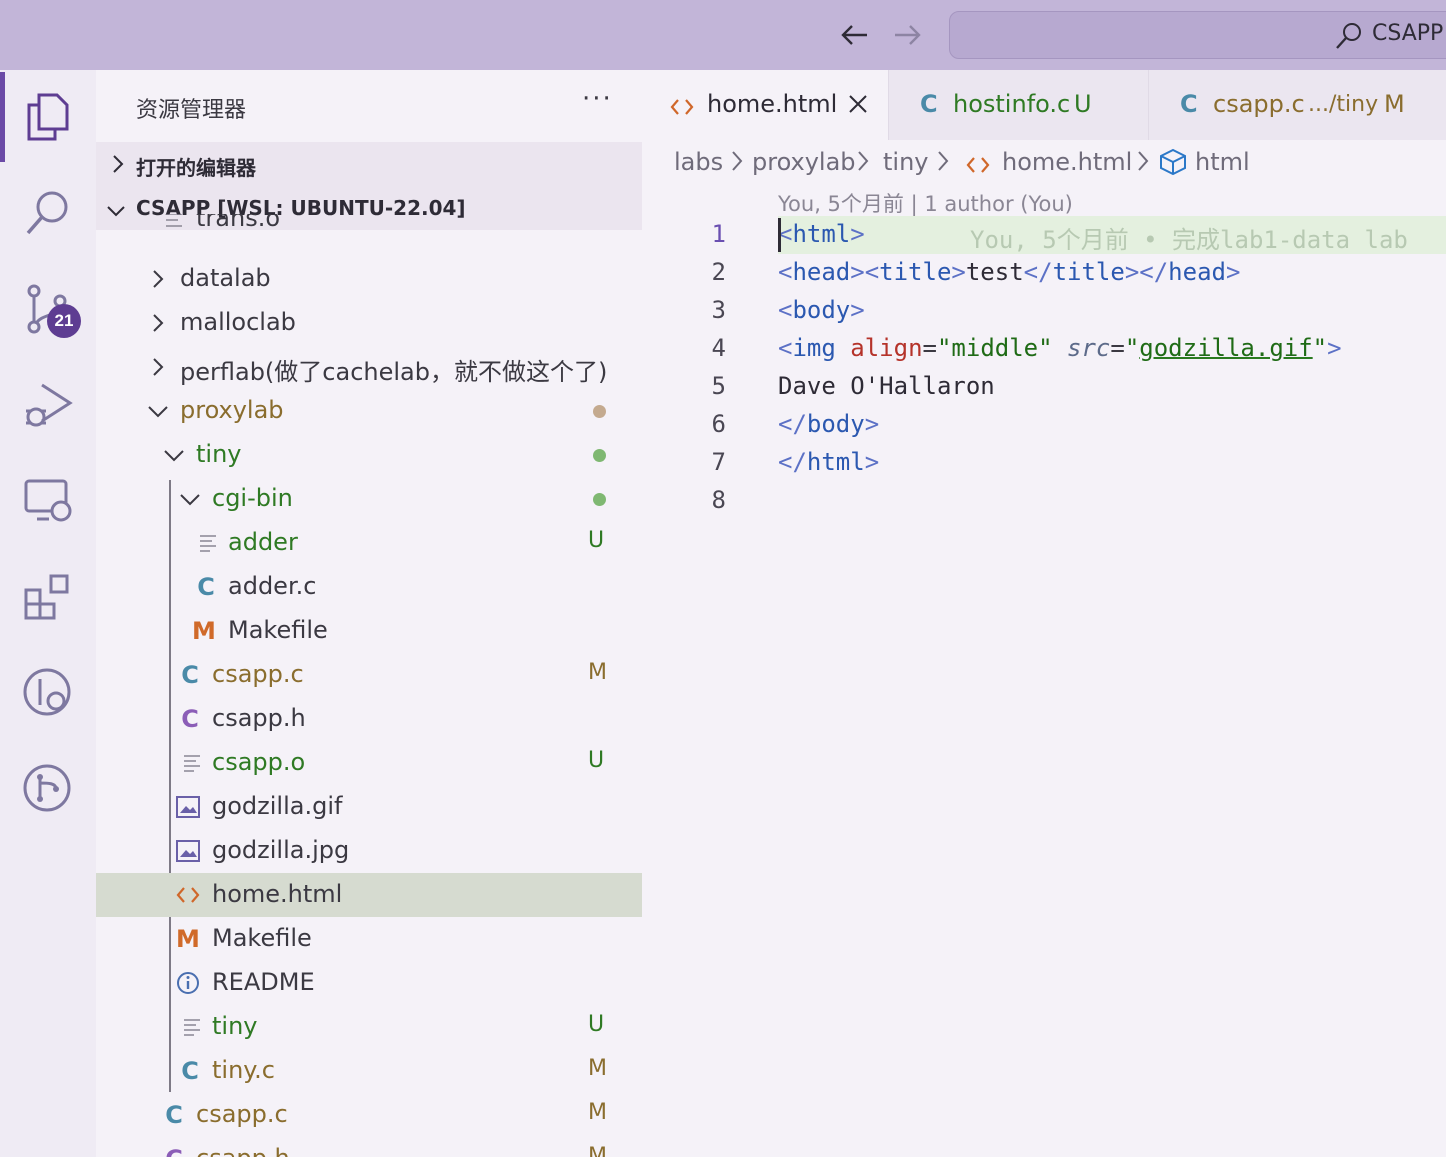  I want to click on code-text: </body>, so click(829, 424).